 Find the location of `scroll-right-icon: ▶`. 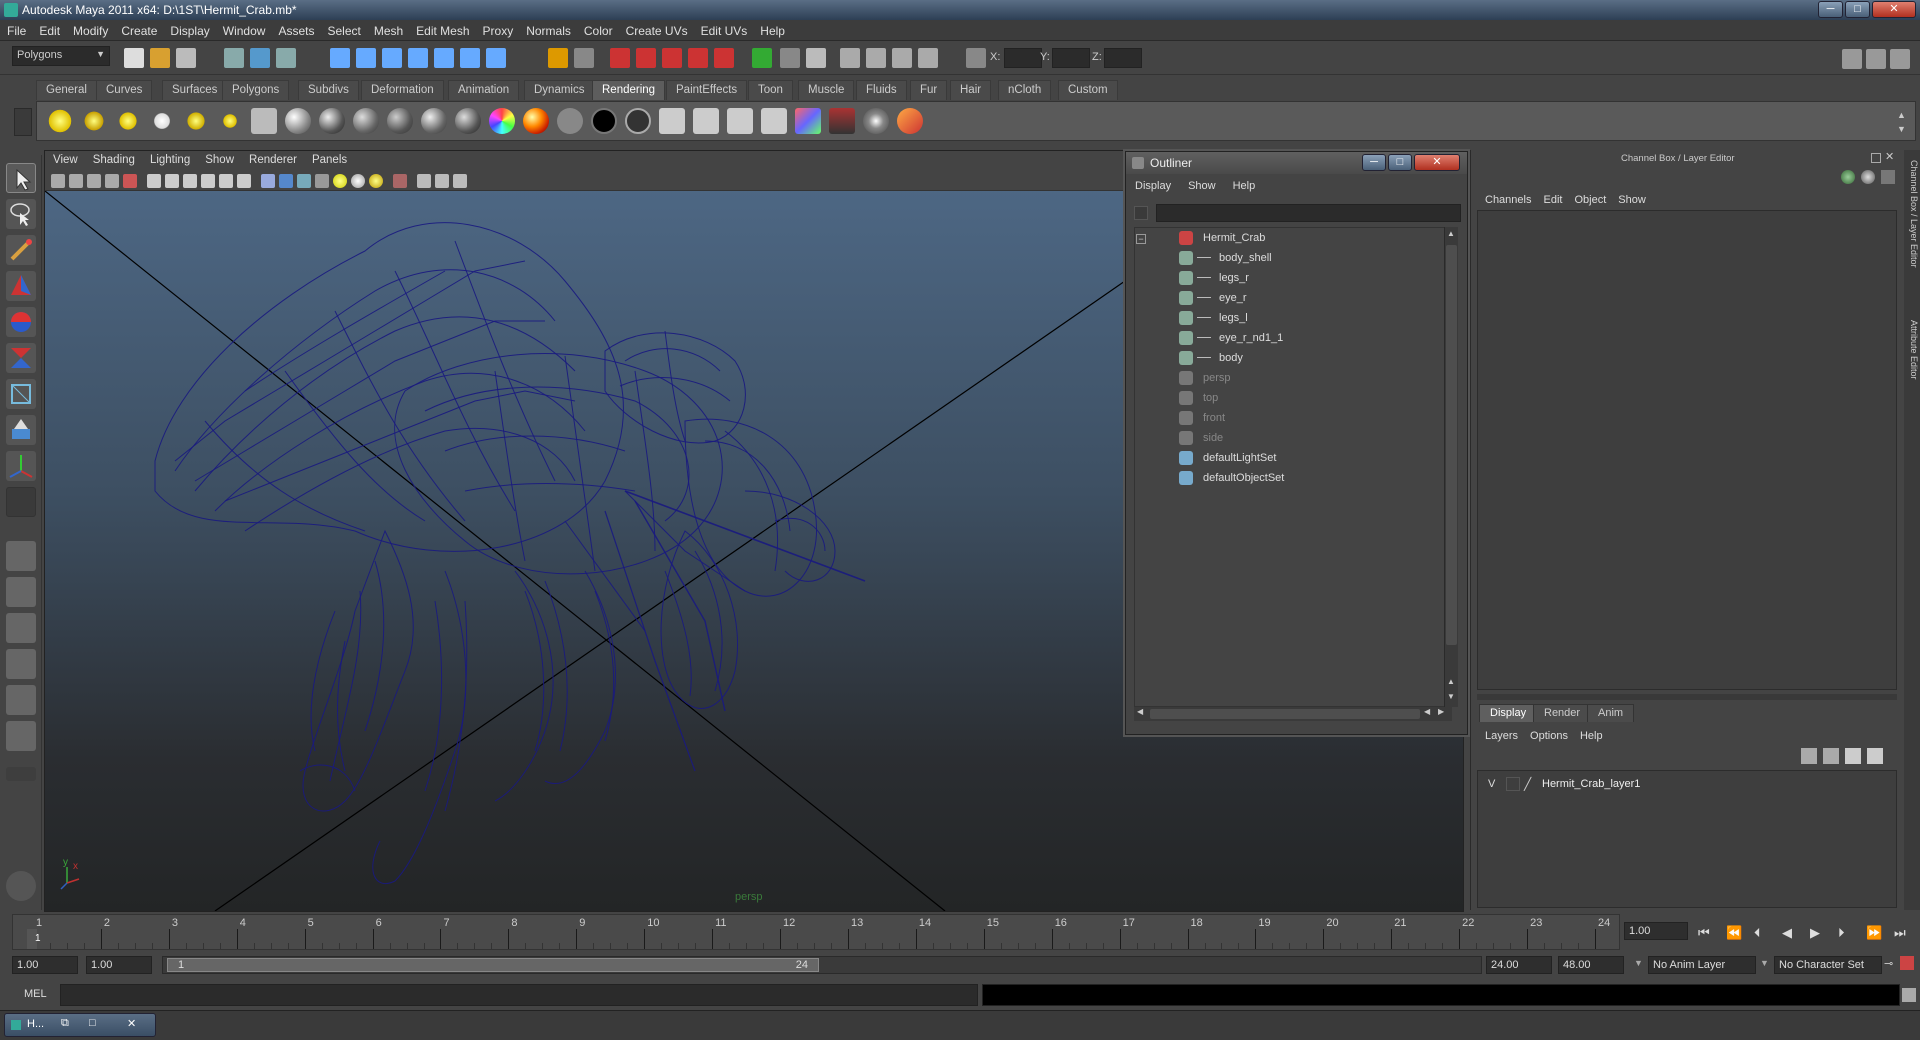

scroll-right-icon: ▶ is located at coordinates (1441, 711).